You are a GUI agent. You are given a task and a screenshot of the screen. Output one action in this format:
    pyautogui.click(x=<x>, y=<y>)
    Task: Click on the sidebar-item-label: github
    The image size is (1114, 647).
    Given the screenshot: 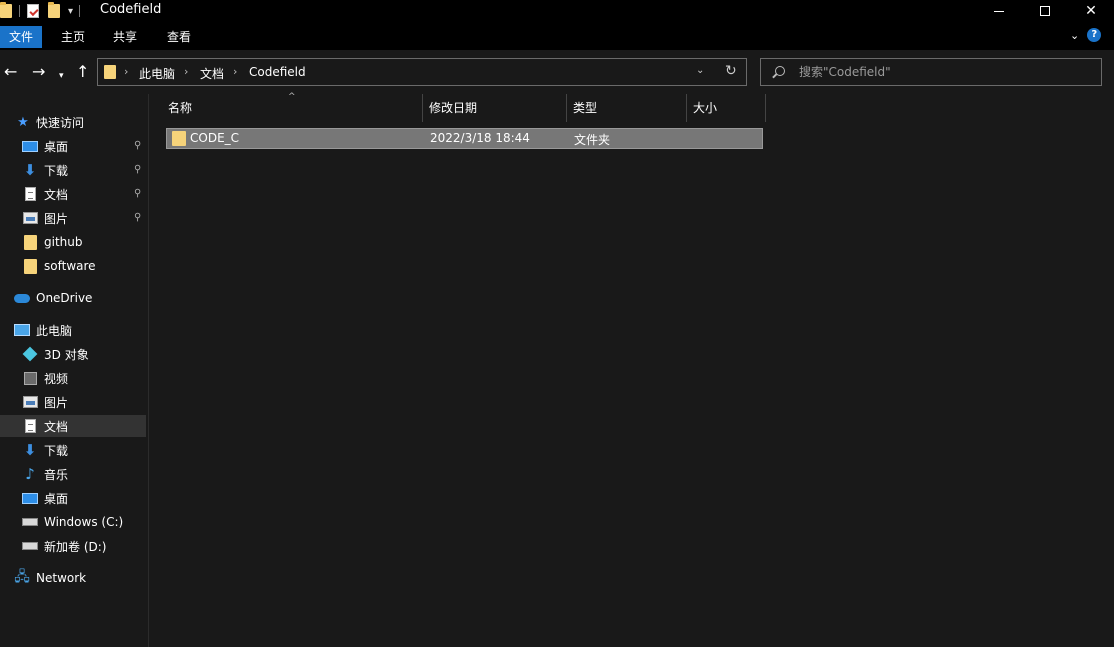 What is the action you would take?
    pyautogui.click(x=63, y=242)
    